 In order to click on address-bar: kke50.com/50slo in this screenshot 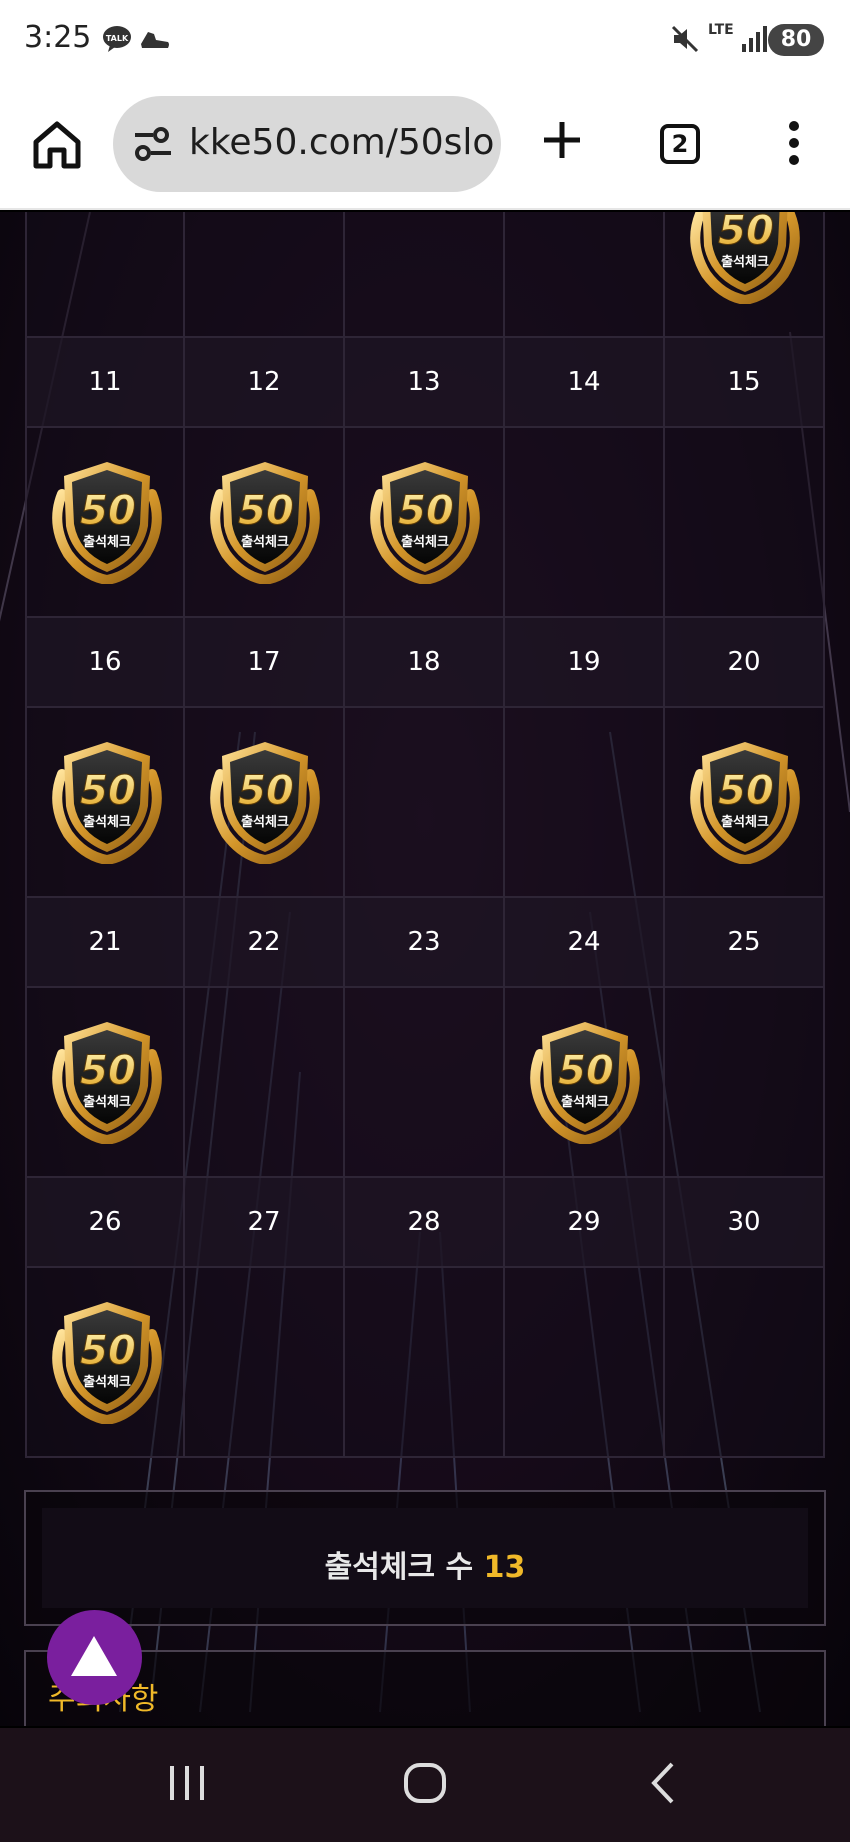, I will do `click(307, 144)`.